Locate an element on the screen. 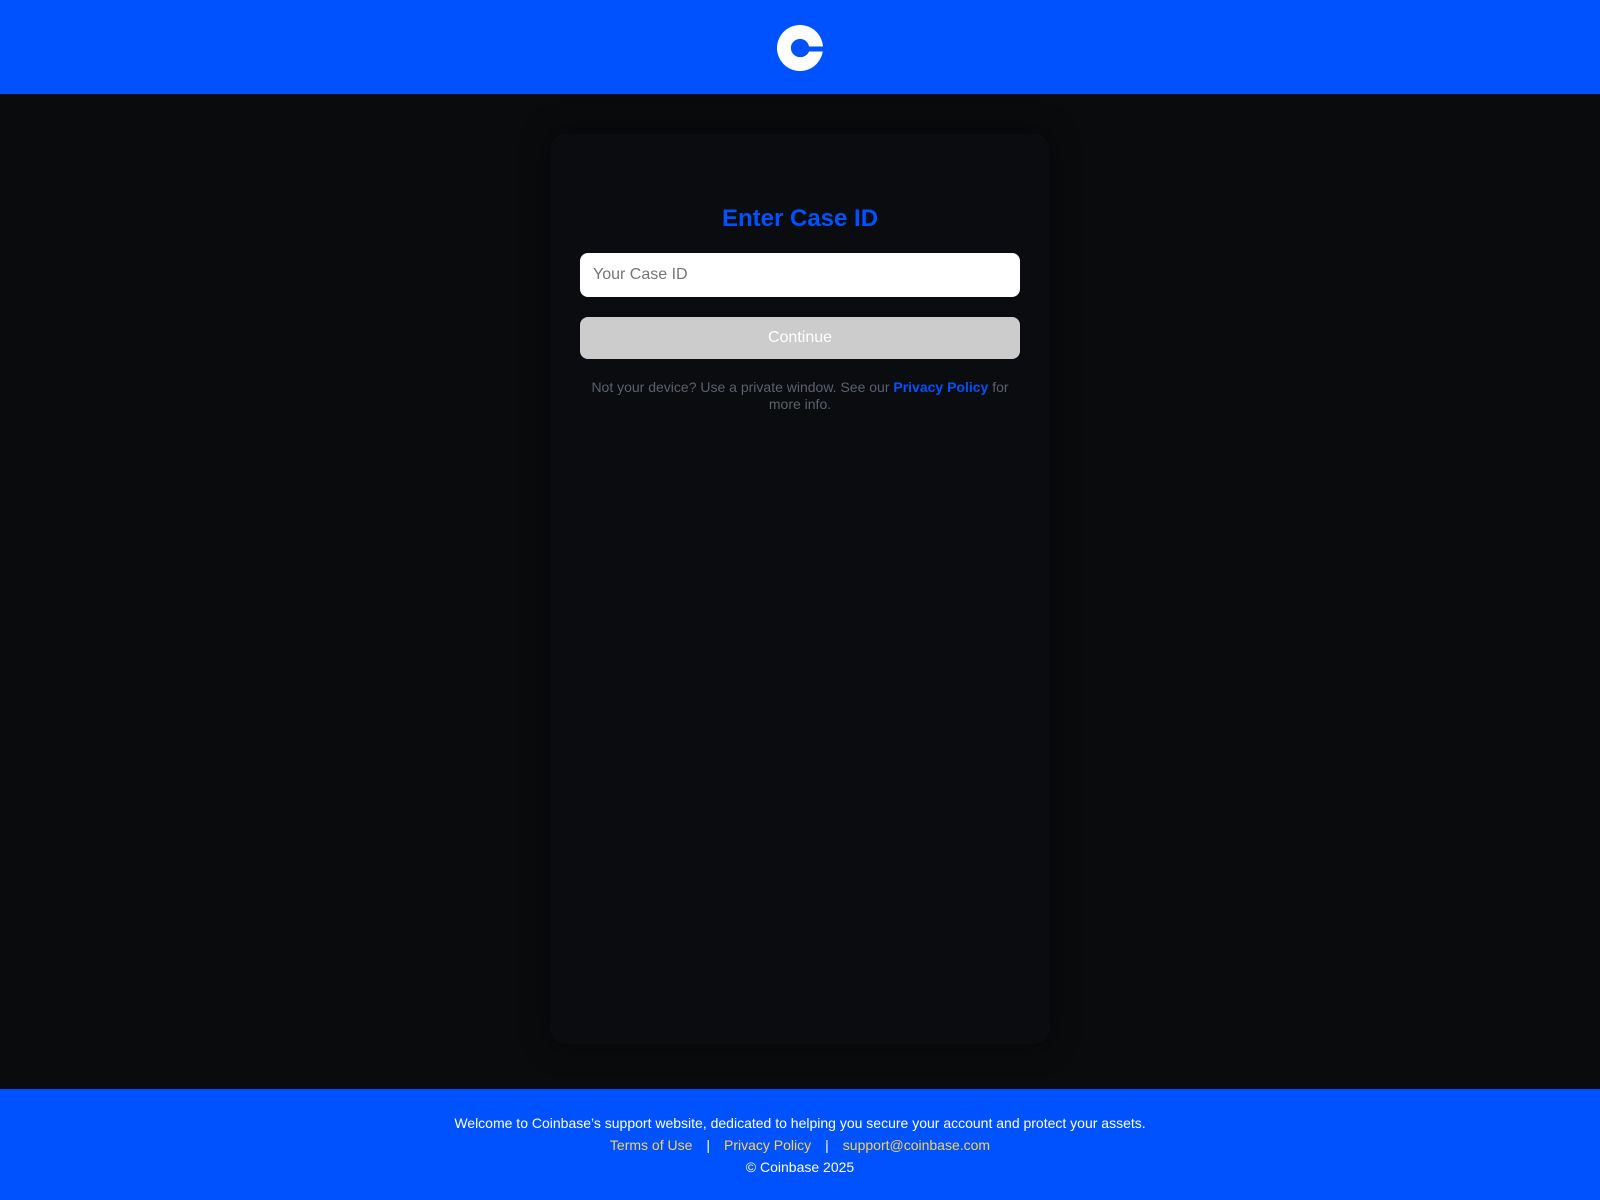 This screenshot has width=1600, height=1200. terms-of-use-link: Terms of Use is located at coordinates (651, 1145).